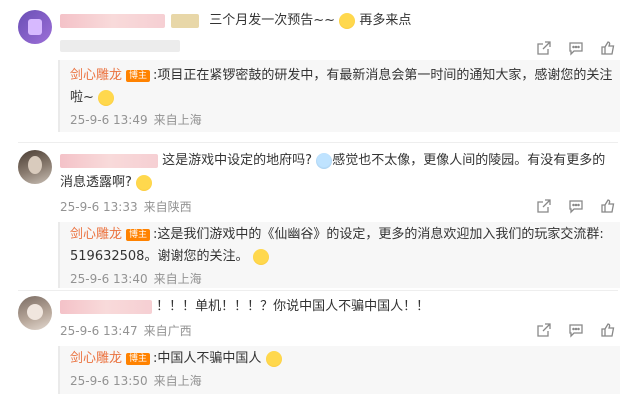 Image resolution: width=627 pixels, height=400 pixels. Describe the element at coordinates (324, 160) in the screenshot. I see `sweat-emoji-icon` at that location.